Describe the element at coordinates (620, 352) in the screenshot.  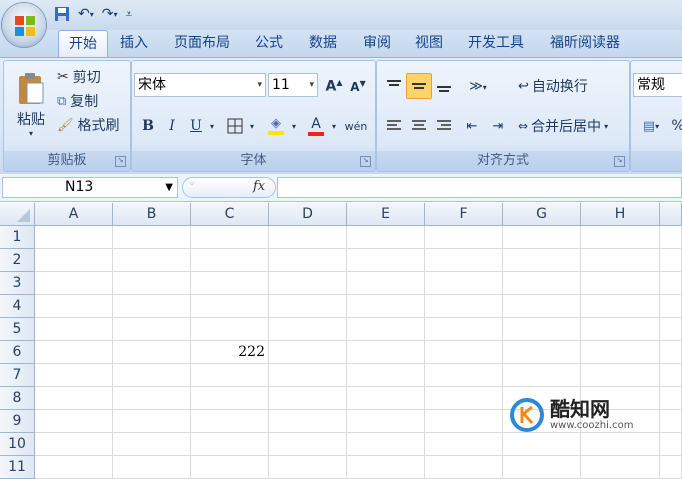
I see `cell-H6` at that location.